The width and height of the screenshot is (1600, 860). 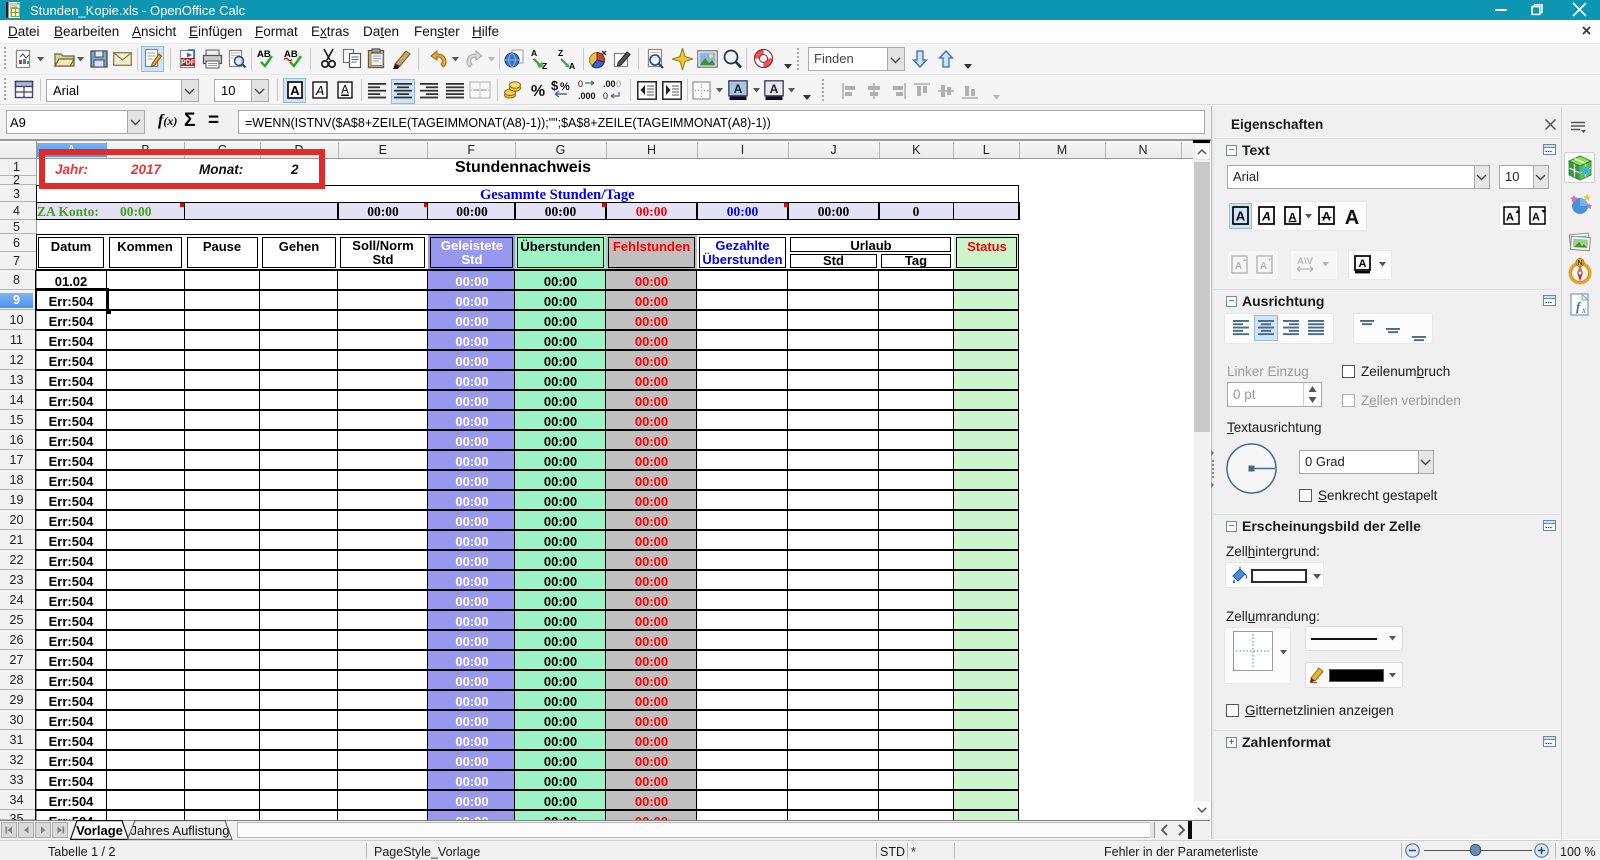 What do you see at coordinates (560, 53) in the screenshot?
I see `svg-text: Z` at bounding box center [560, 53].